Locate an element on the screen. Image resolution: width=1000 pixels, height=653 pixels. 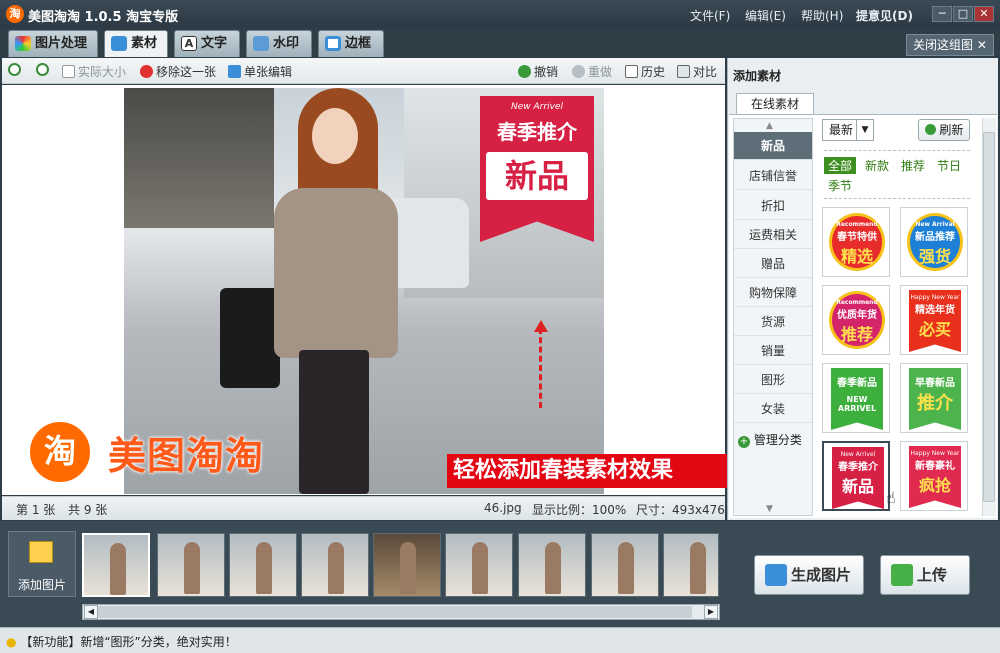
refresh-button: 刷新 is located at coordinates (944, 130).